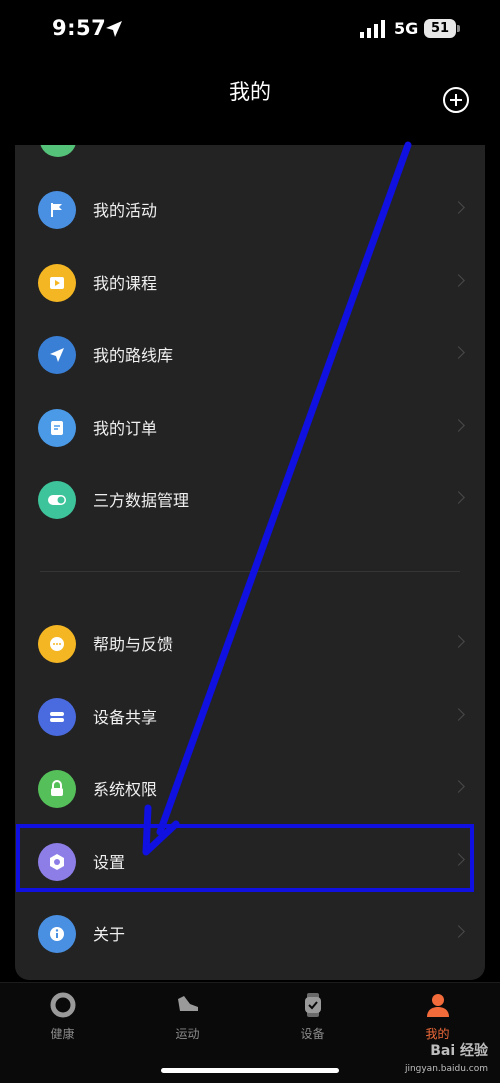 Image resolution: width=500 pixels, height=1083 pixels. I want to click on tab-label: 设备, so click(312, 1034).